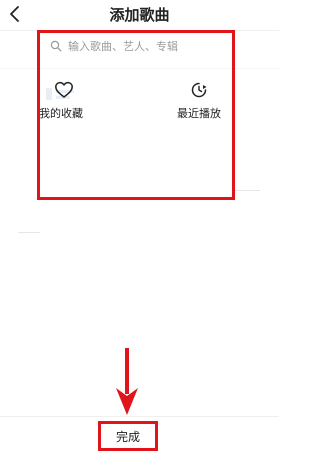 The width and height of the screenshot is (320, 466). Describe the element at coordinates (139, 30) in the screenshot. I see `header-divider` at that location.